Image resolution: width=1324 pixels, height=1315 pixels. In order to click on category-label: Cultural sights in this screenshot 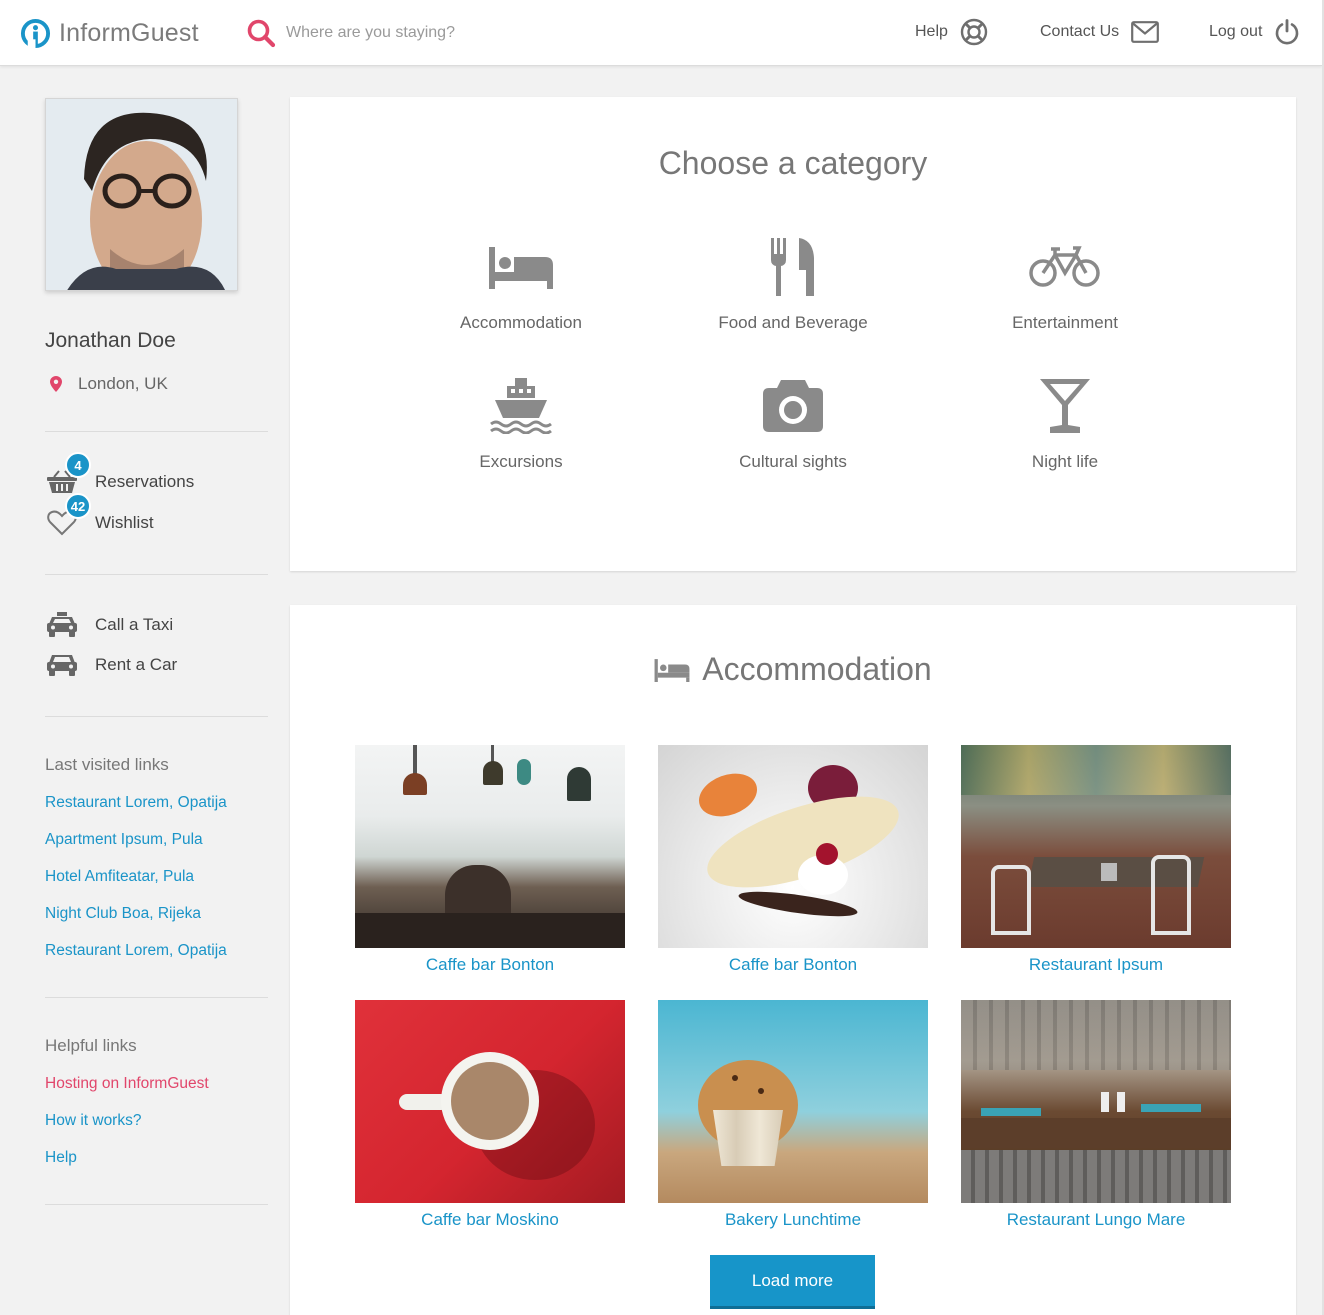, I will do `click(793, 461)`.